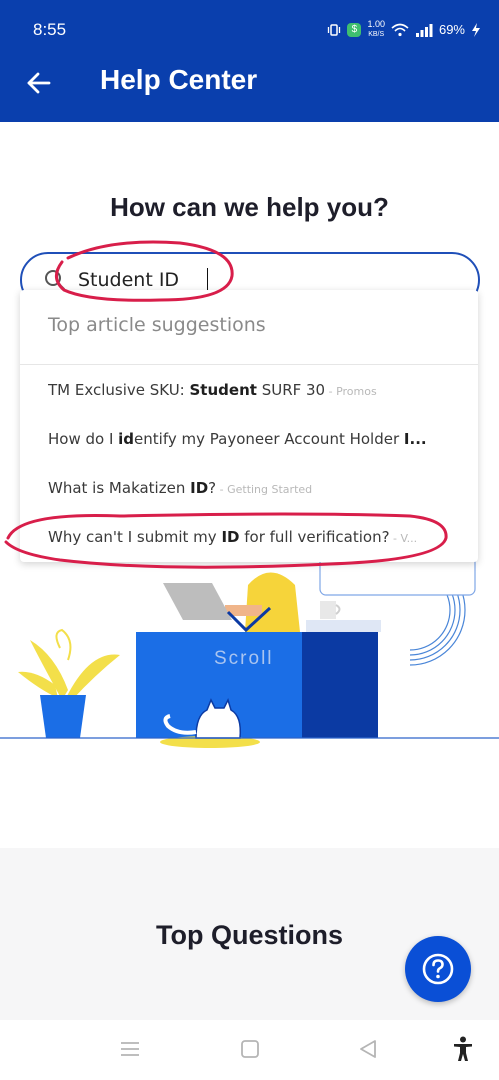 Image resolution: width=499 pixels, height=1080 pixels. Describe the element at coordinates (157, 325) in the screenshot. I see `suggestions-header: Top article suggestions` at that location.